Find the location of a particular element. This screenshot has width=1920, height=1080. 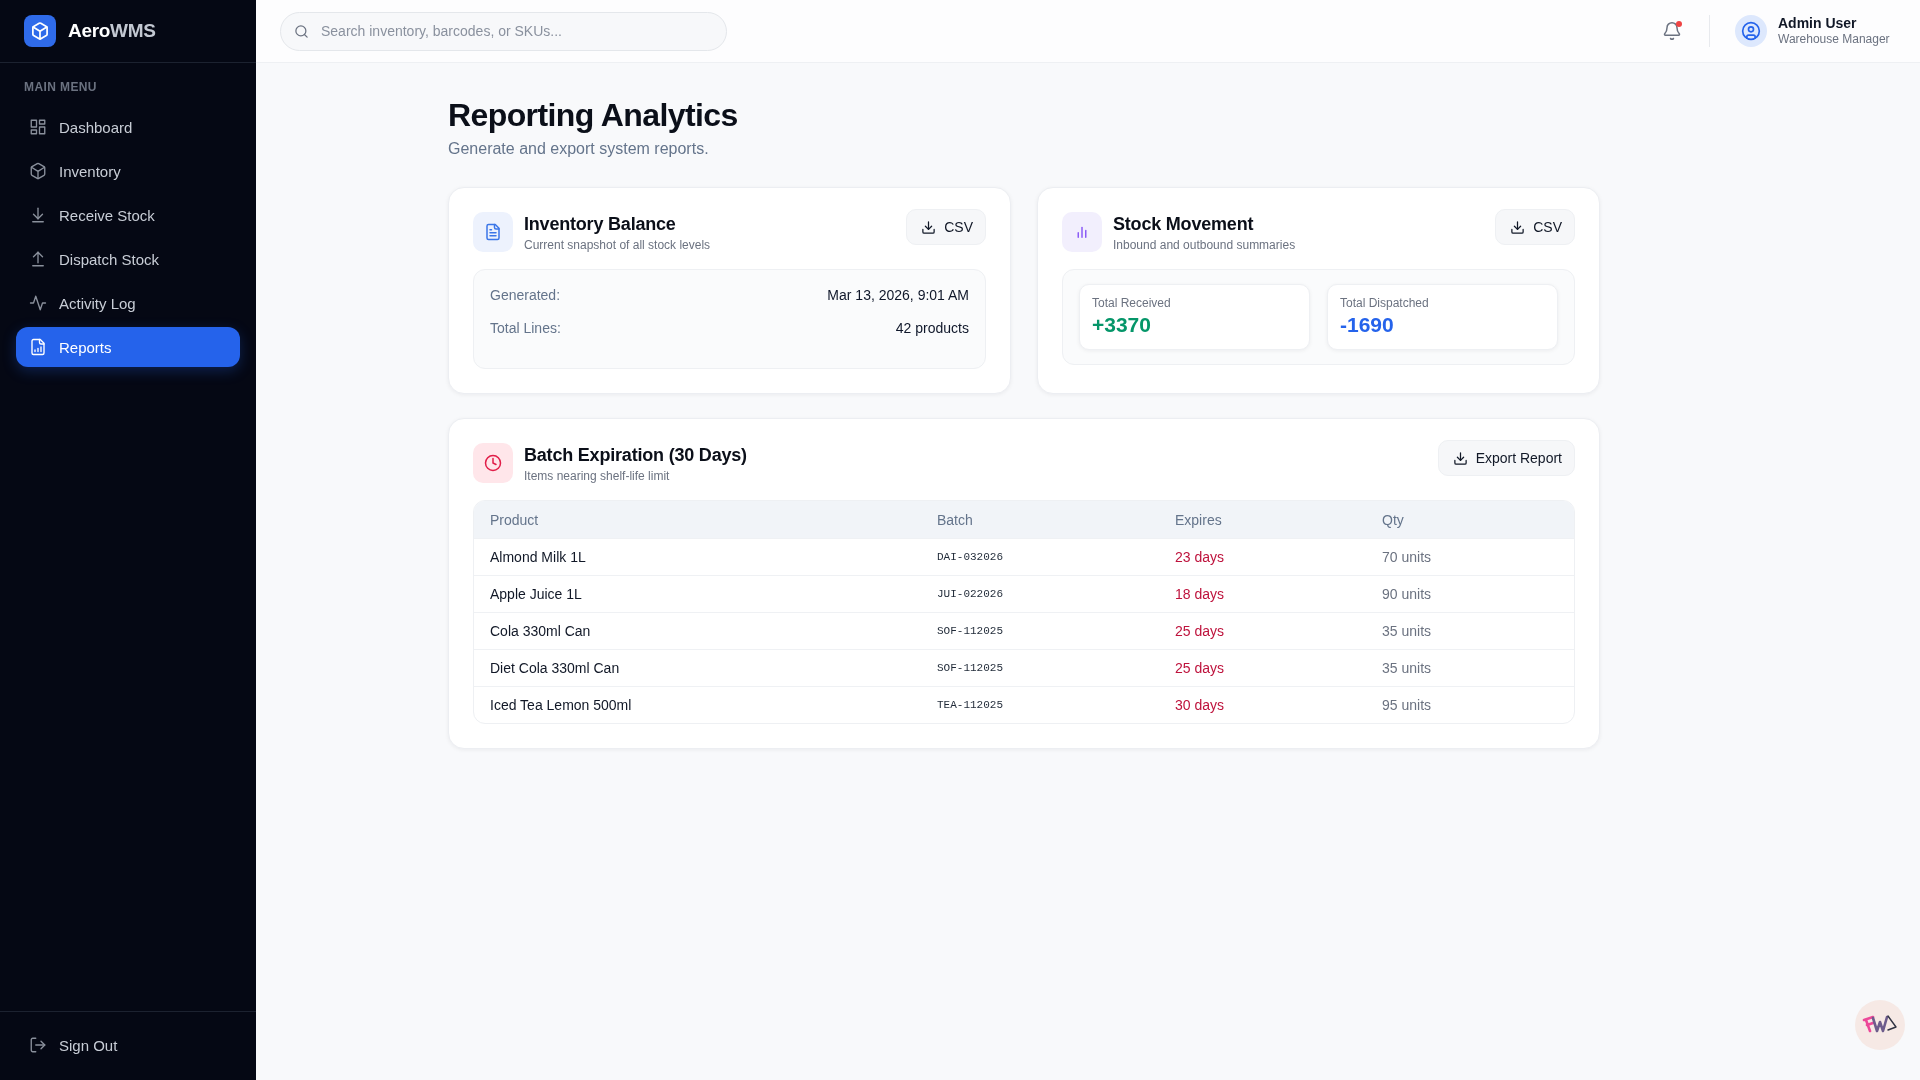

product-cell: Apple Juice 1L is located at coordinates (697, 593).